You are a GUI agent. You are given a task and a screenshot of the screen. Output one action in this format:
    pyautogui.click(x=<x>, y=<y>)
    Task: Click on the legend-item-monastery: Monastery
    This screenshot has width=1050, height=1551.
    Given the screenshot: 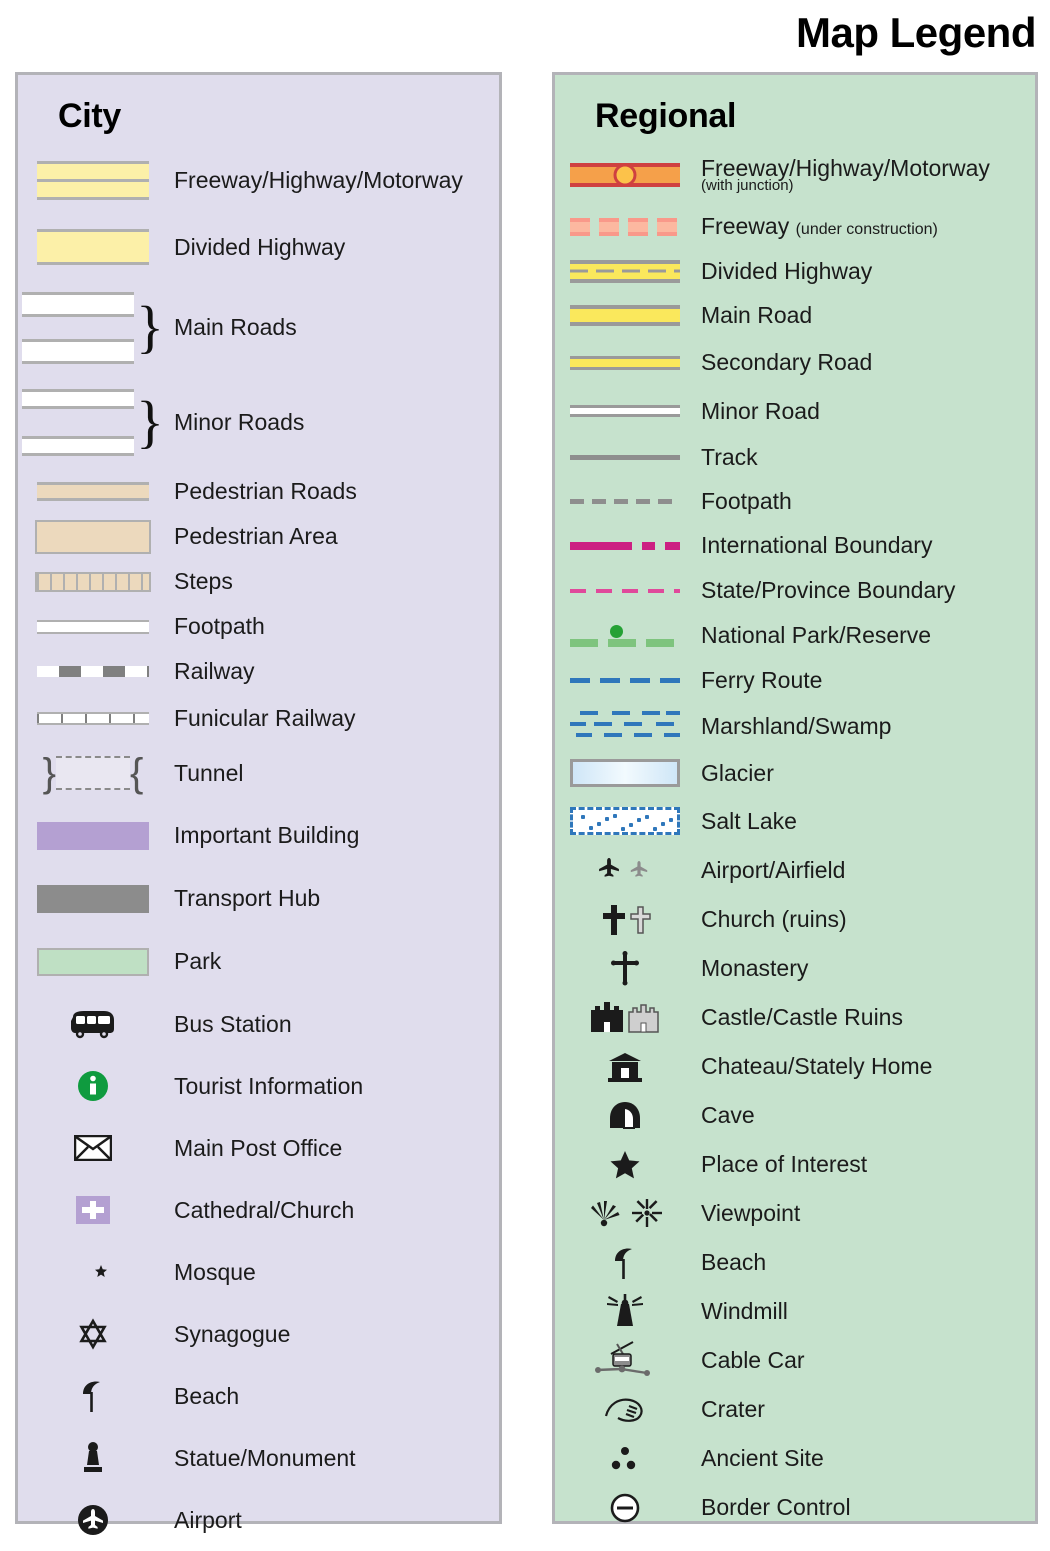 What is the action you would take?
    pyautogui.click(x=795, y=968)
    